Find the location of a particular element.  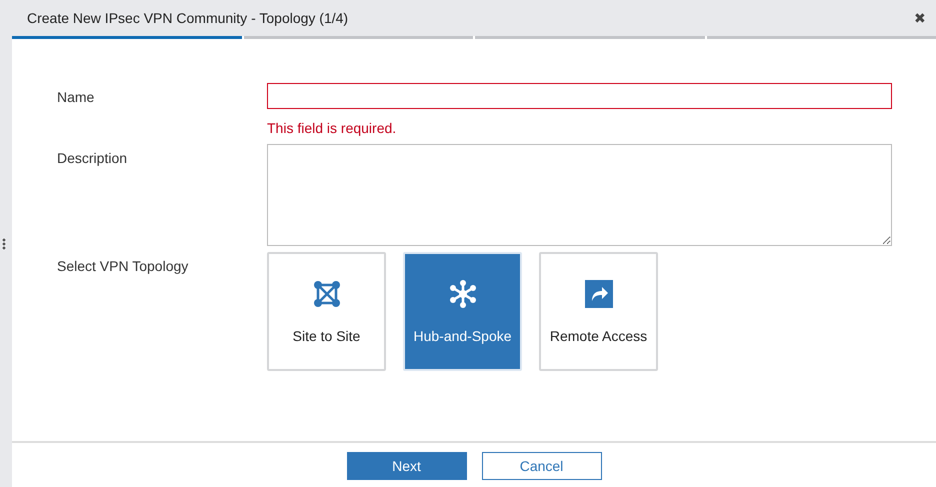

topology-option: Site to Site is located at coordinates (326, 311).